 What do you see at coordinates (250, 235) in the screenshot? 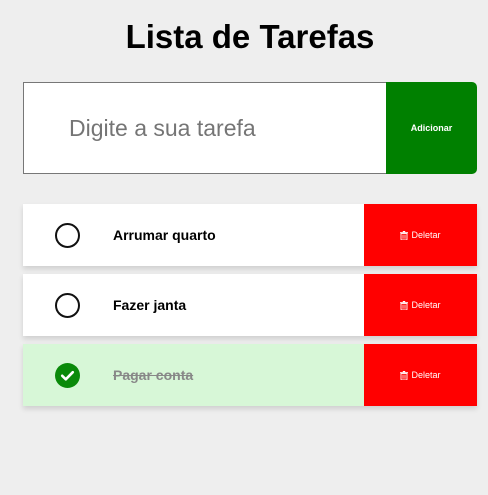
I see `task-item: Arrumar quarto Deletar` at bounding box center [250, 235].